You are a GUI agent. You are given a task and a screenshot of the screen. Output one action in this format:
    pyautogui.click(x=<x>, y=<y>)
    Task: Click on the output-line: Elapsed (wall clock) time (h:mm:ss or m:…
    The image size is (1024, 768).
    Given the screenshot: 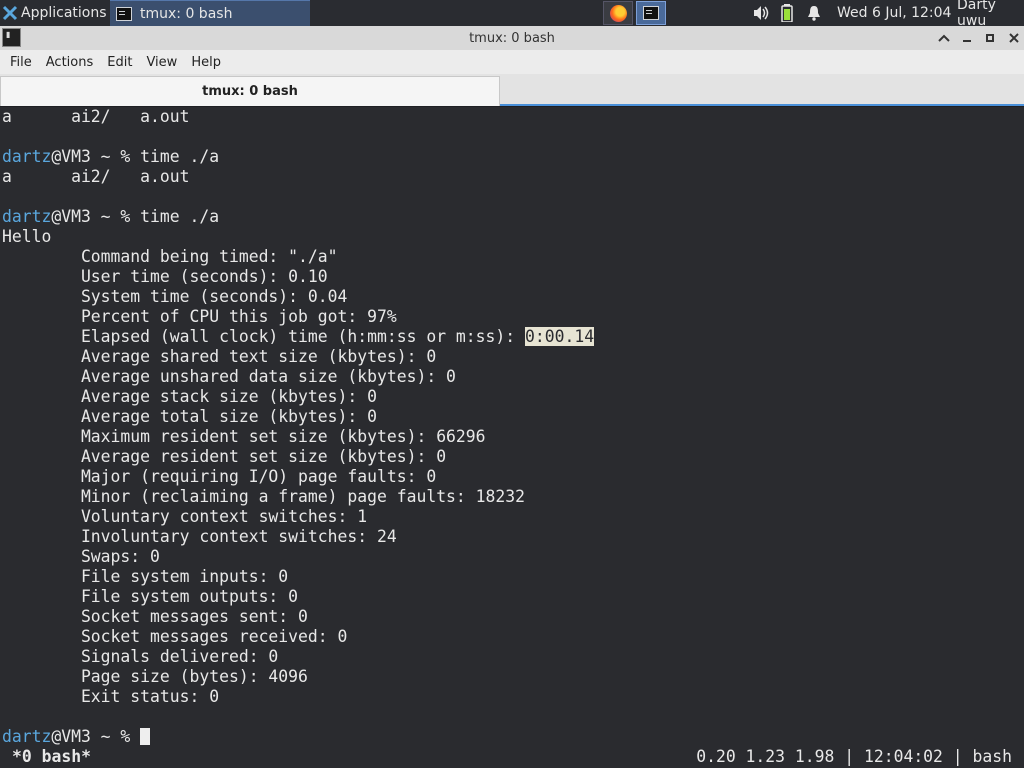 What is the action you would take?
    pyautogui.click(x=298, y=337)
    